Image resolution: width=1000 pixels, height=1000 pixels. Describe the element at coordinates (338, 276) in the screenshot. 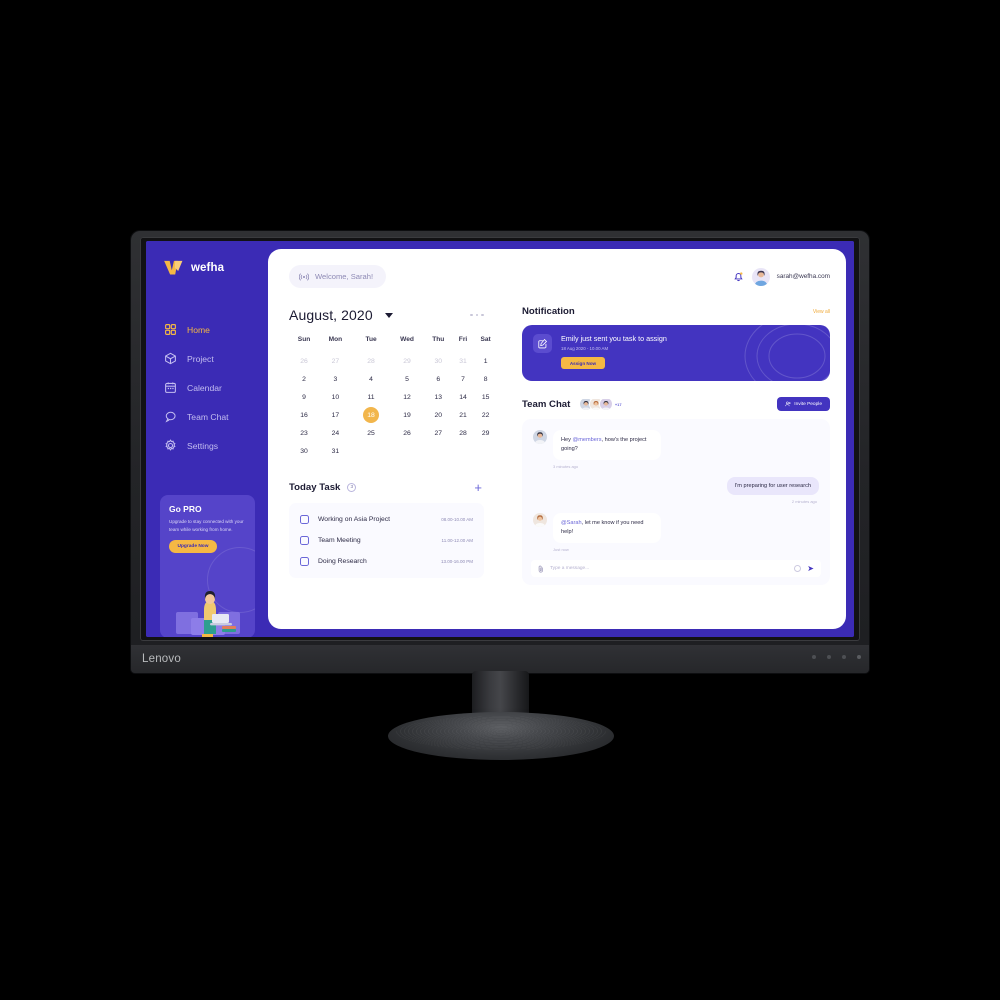

I see `welcome-search-pill: Welcome, Sarah!` at that location.